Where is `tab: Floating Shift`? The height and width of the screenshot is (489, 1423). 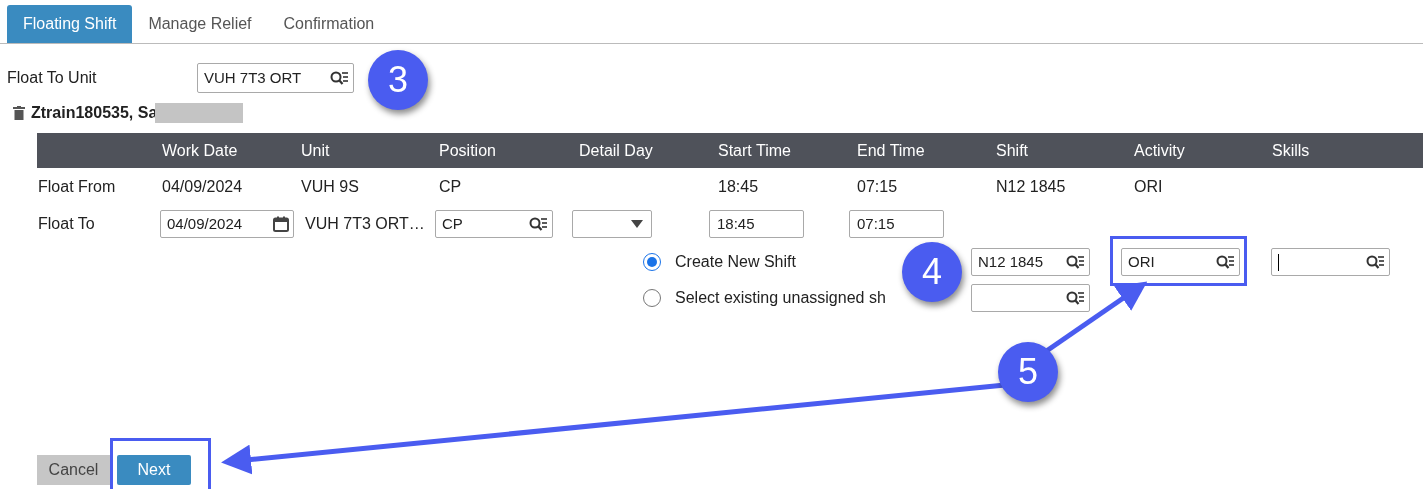 tab: Floating Shift is located at coordinates (70, 24).